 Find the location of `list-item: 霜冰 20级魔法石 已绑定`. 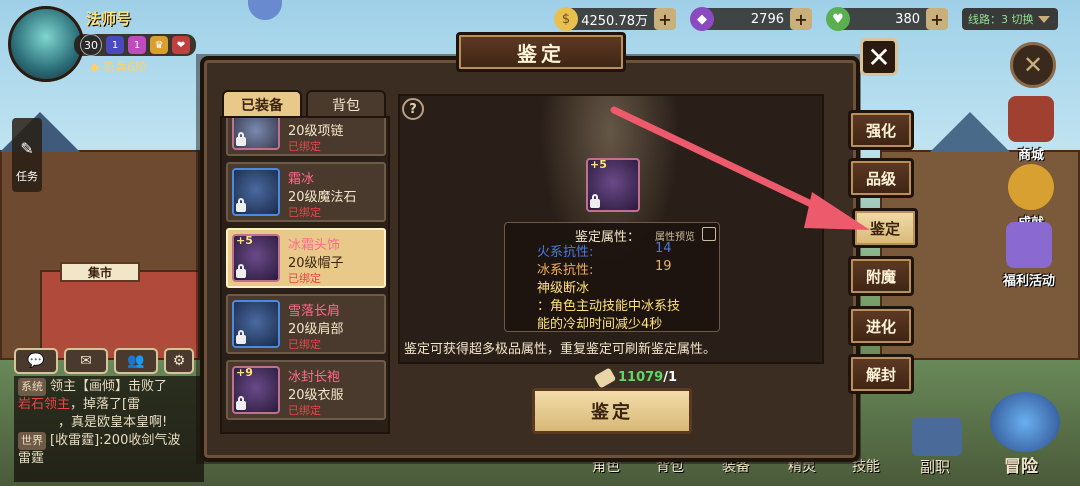

list-item: 霜冰 20级魔法石 已绑定 is located at coordinates (306, 192).